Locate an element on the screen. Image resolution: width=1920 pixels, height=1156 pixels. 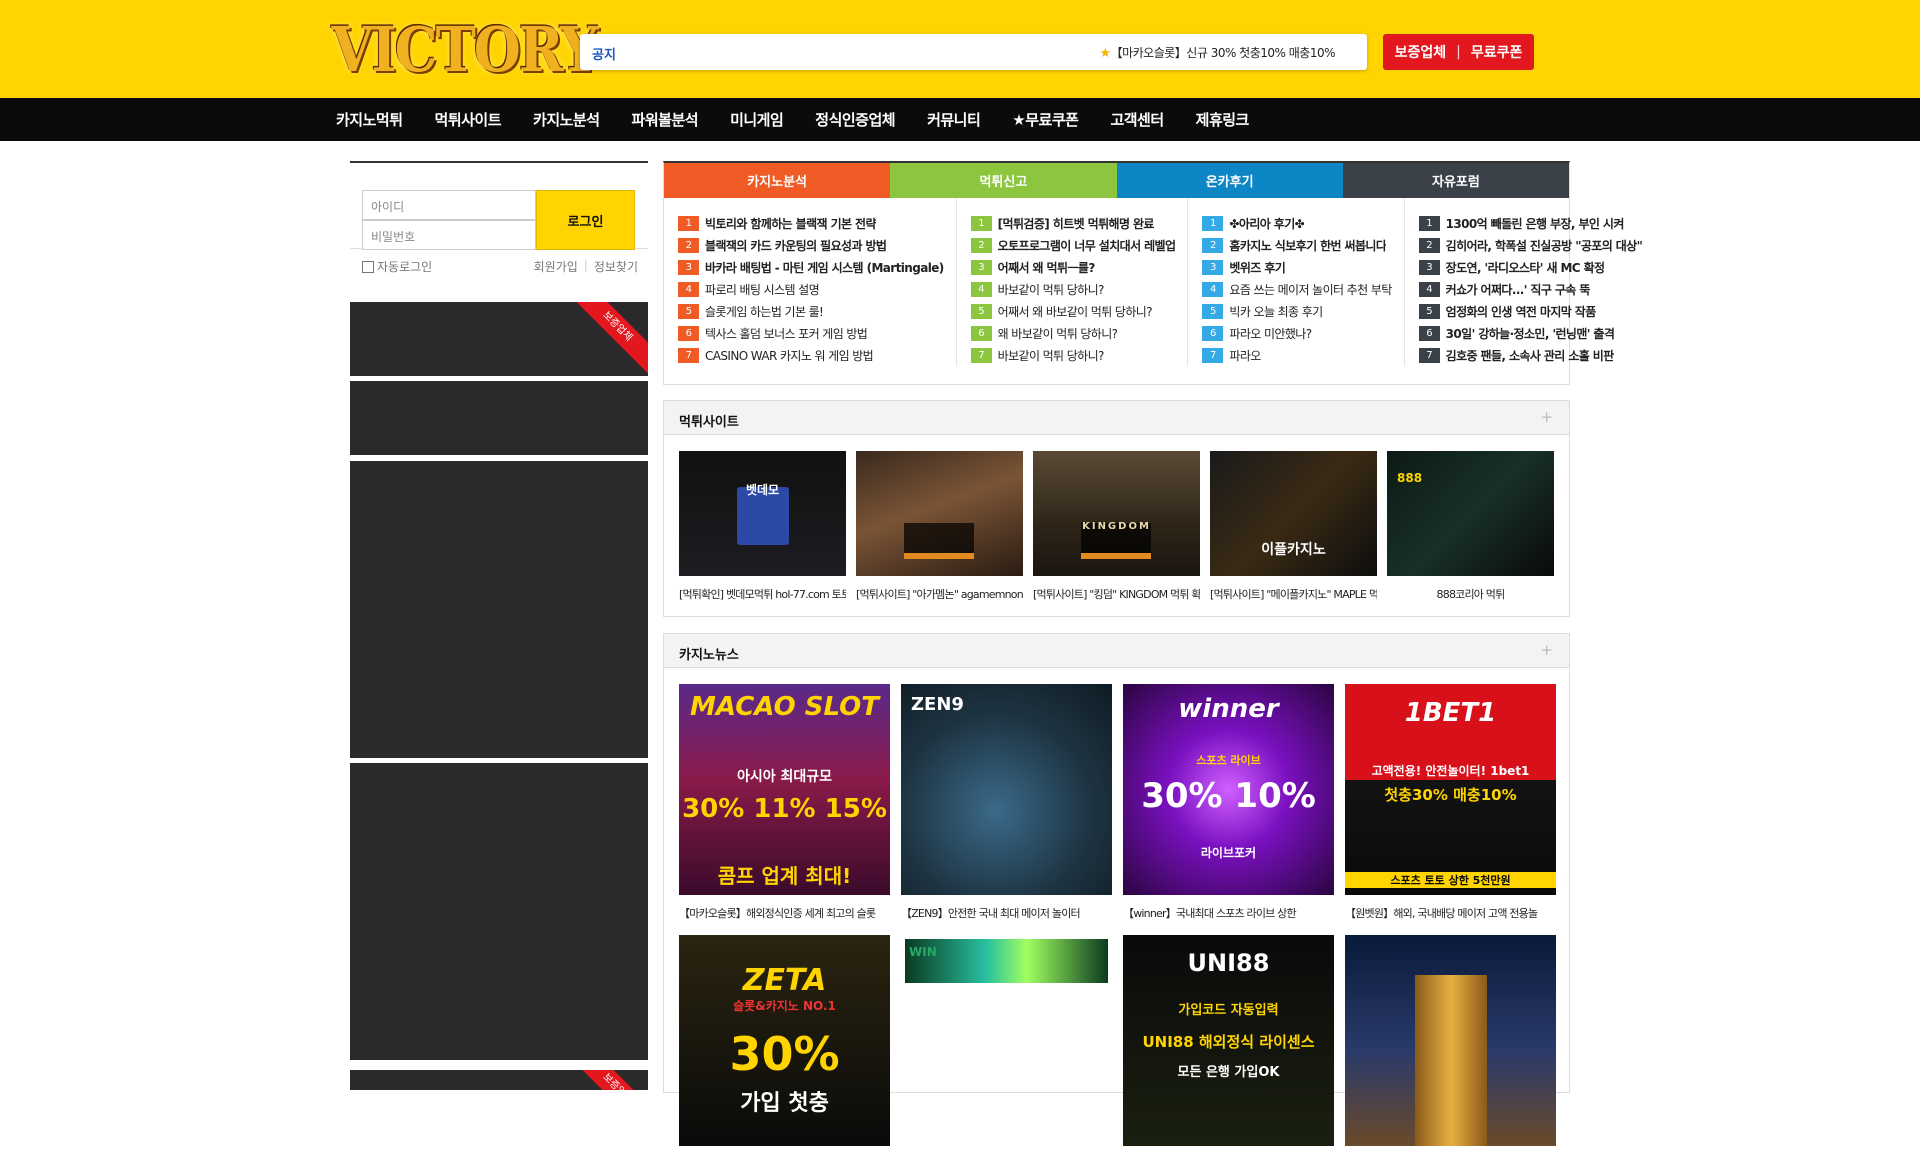
thumb-image: 벳데모 is located at coordinates (762, 513).